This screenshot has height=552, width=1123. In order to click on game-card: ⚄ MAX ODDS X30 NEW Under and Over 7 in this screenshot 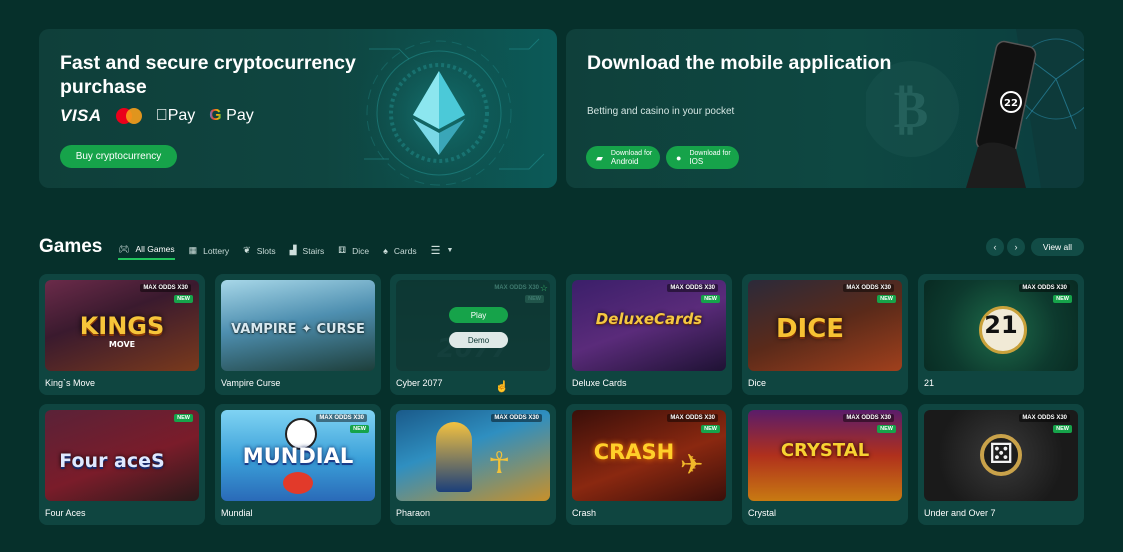, I will do `click(1001, 464)`.